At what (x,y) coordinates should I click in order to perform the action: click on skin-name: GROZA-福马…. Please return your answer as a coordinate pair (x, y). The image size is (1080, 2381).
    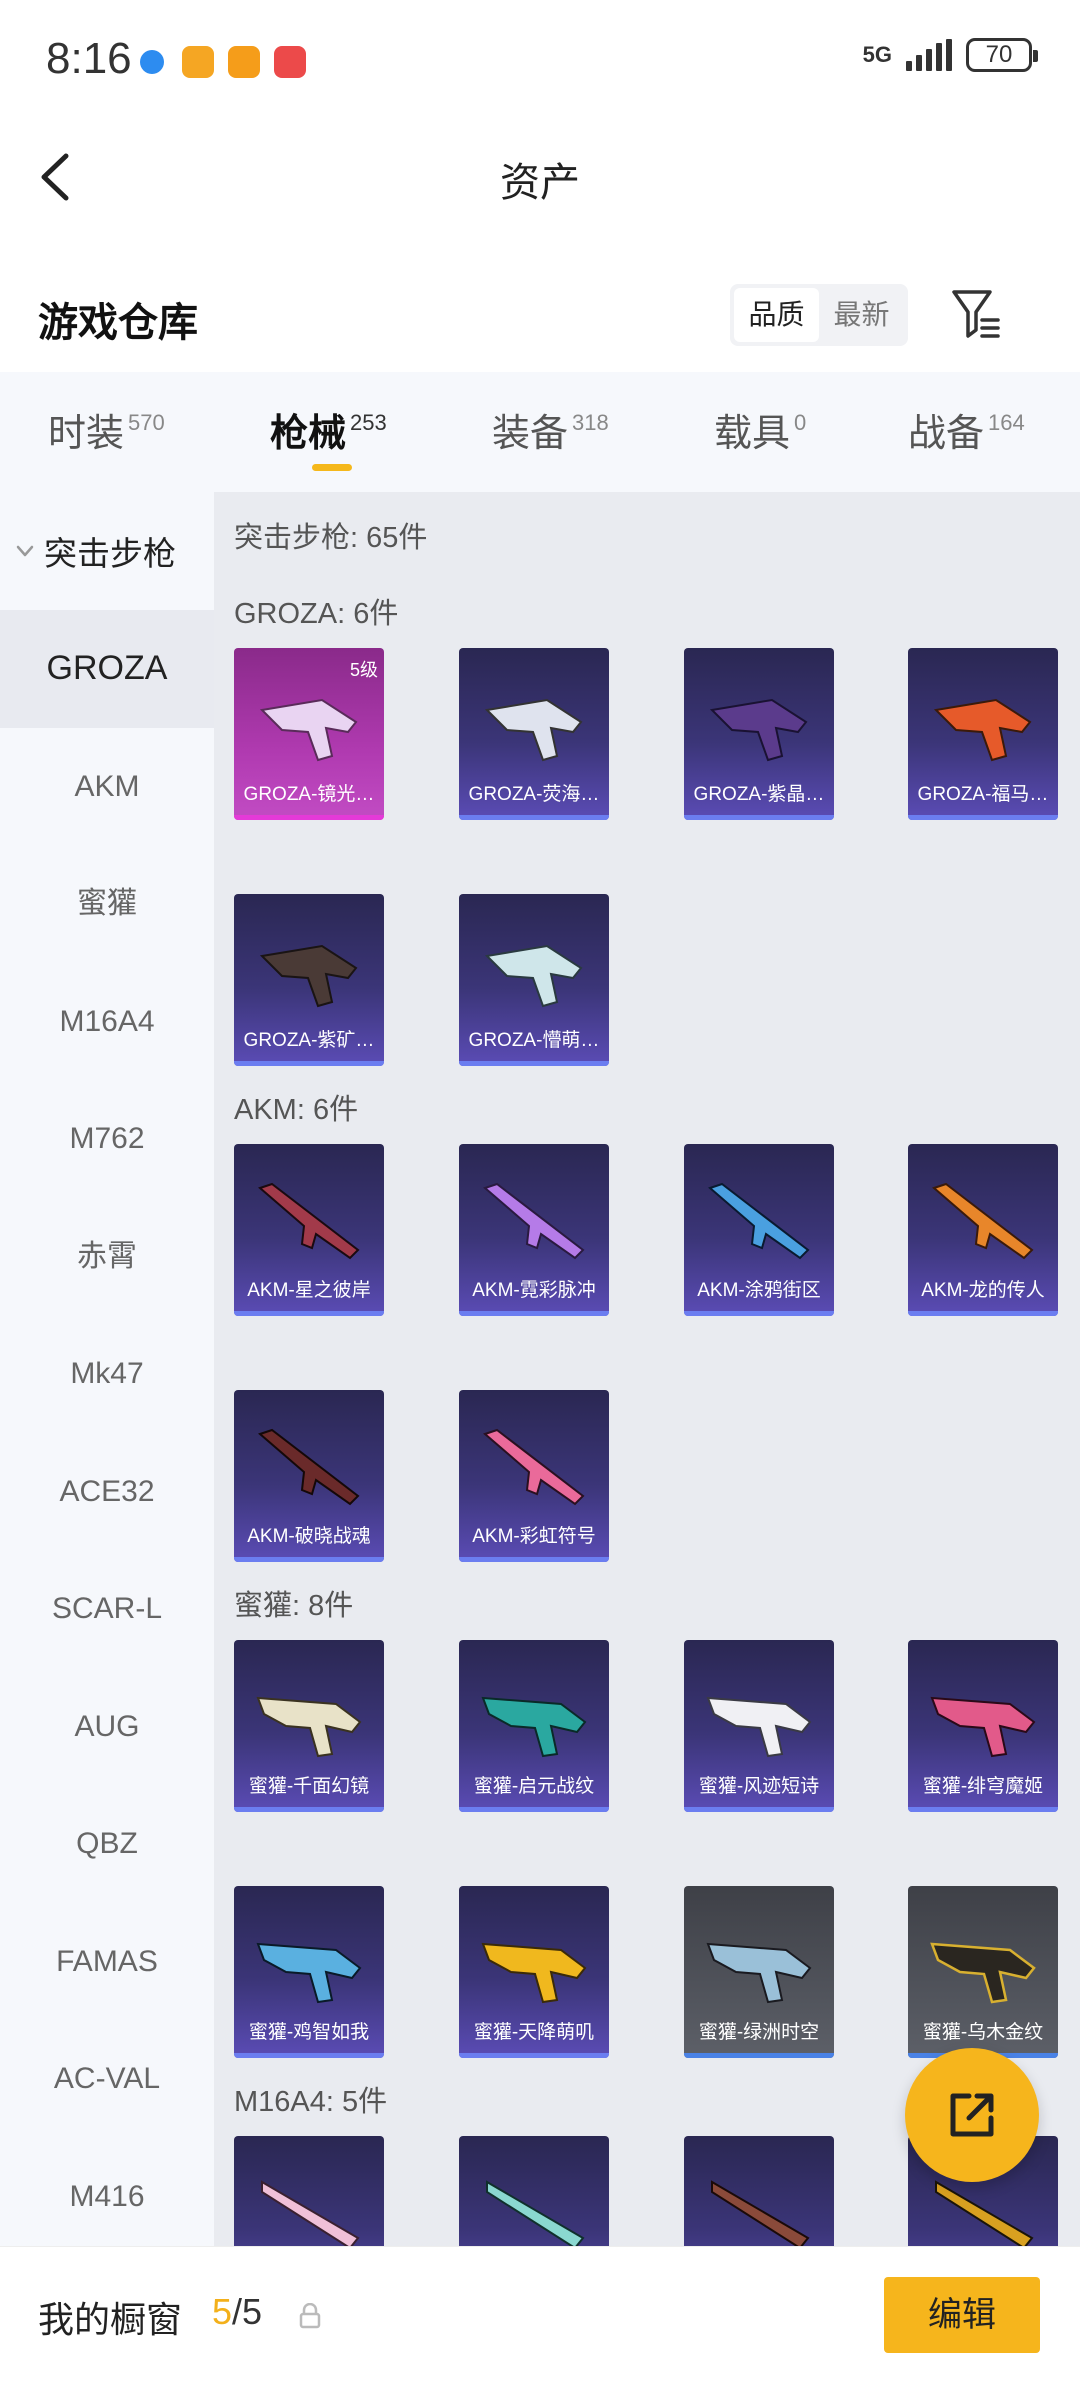
    Looking at the image, I should click on (983, 794).